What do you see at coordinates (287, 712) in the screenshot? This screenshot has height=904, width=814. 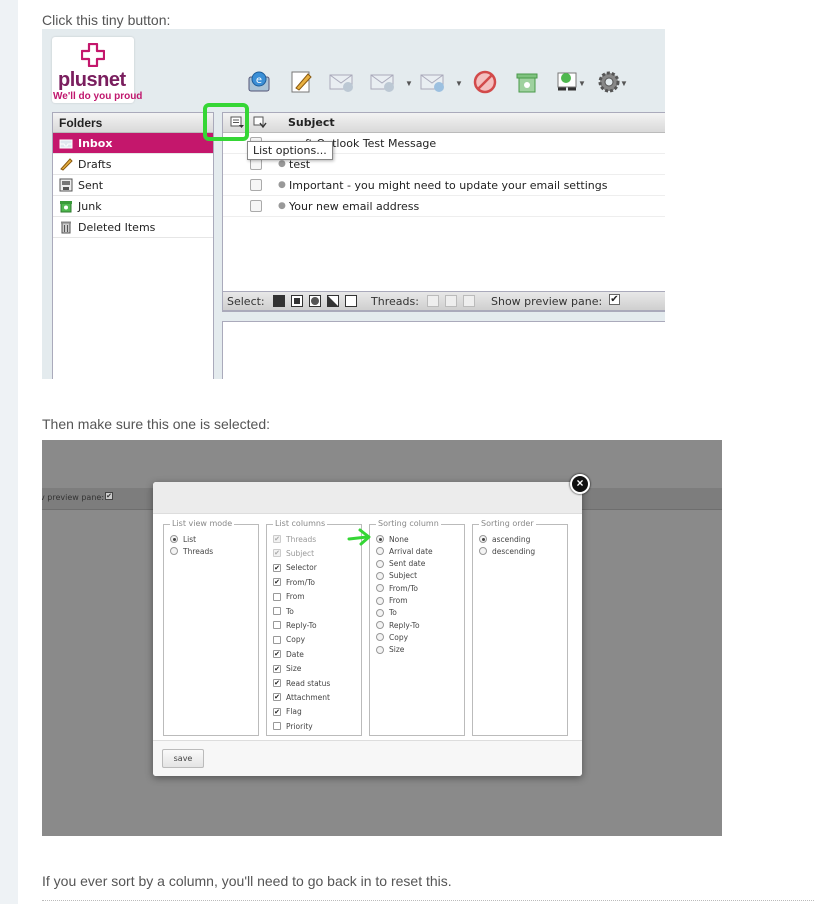 I see `column-option: ✔ Flag` at bounding box center [287, 712].